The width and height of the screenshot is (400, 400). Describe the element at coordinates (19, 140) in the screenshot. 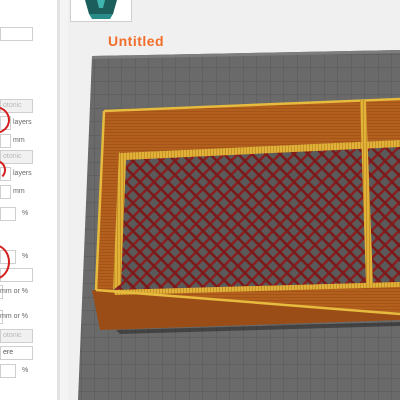

I see `unit-label-mm: mm` at that location.